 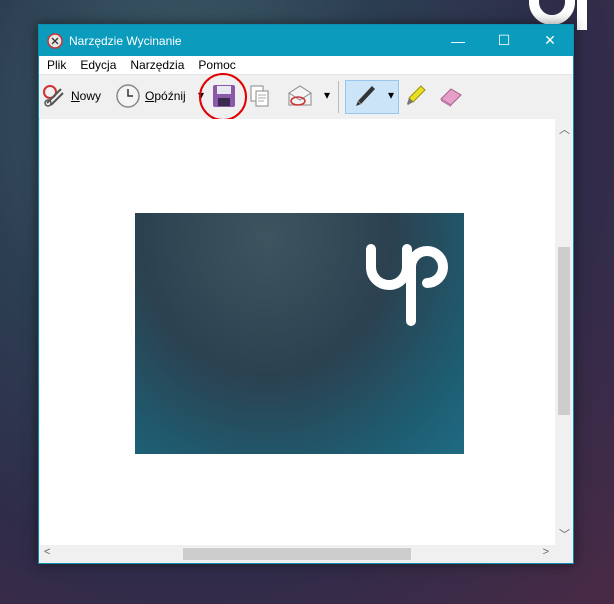 I want to click on horizontal-scroll-thumb, so click(x=297, y=554).